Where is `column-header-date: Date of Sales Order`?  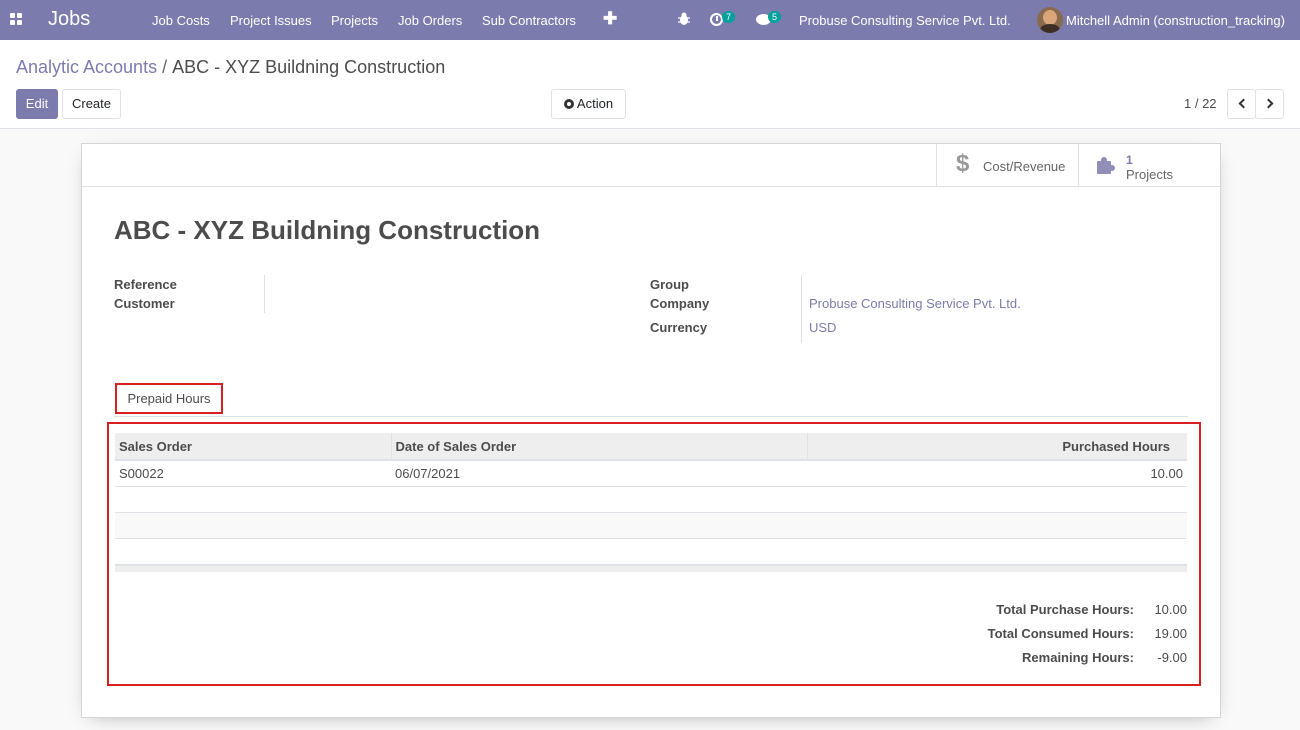 column-header-date: Date of Sales Order is located at coordinates (599, 447).